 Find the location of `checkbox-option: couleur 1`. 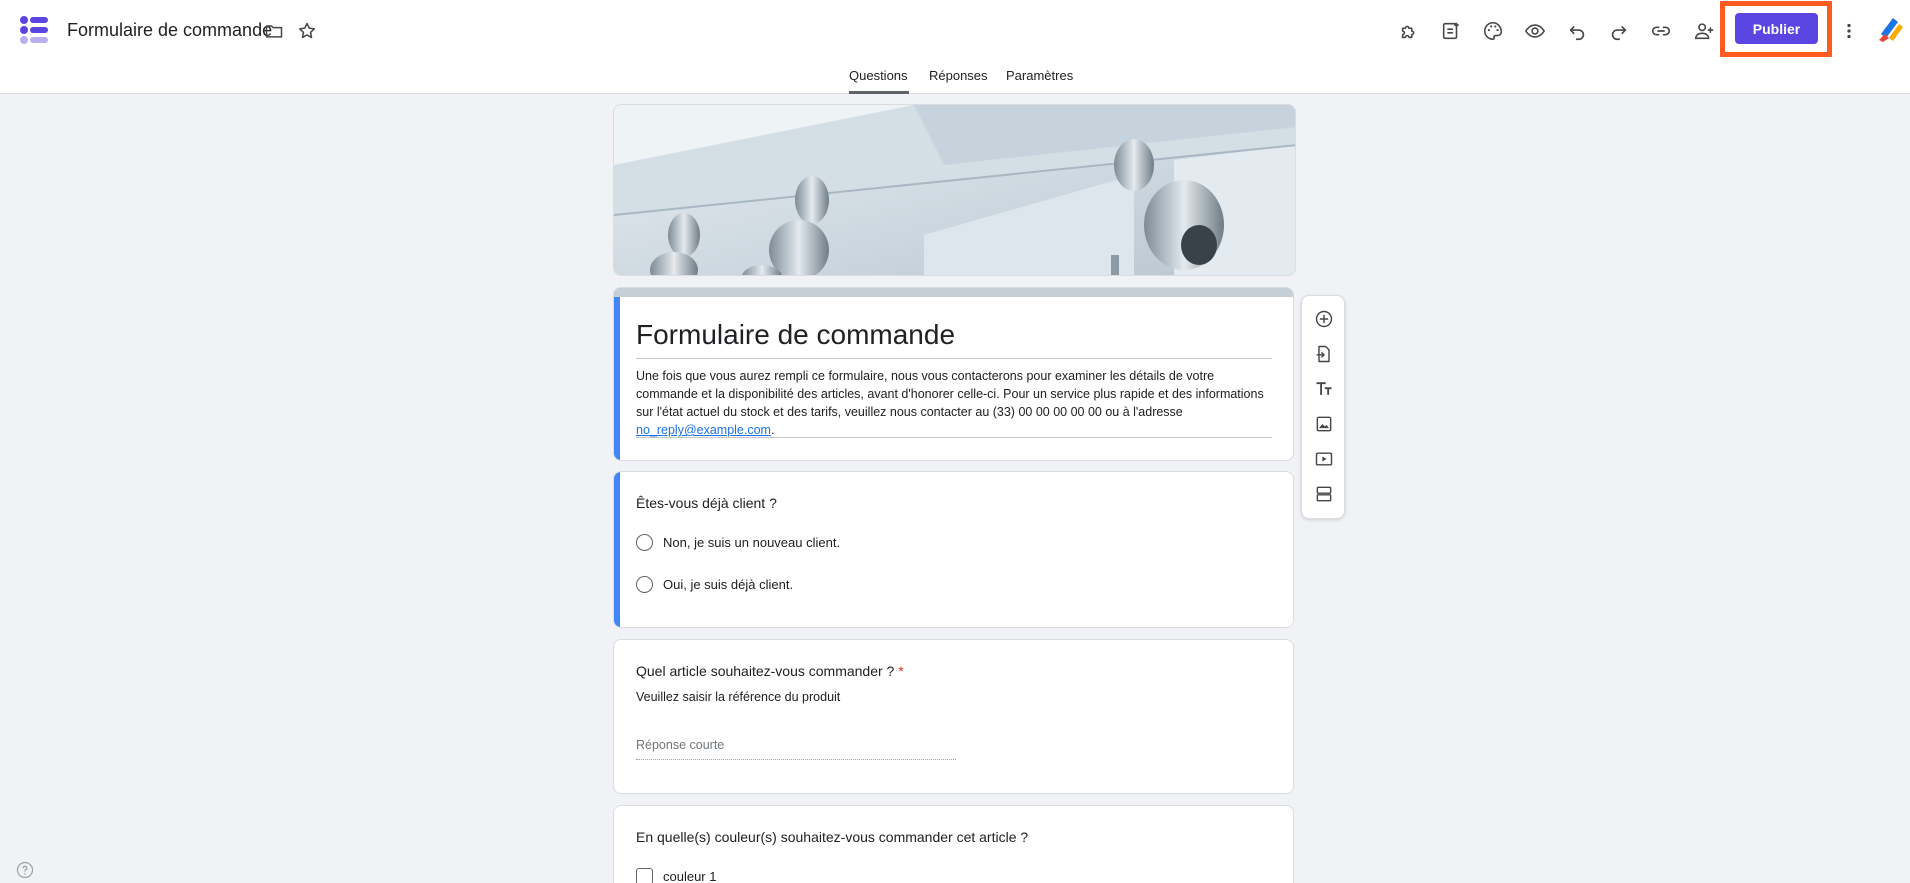

checkbox-option: couleur 1 is located at coordinates (676, 875).